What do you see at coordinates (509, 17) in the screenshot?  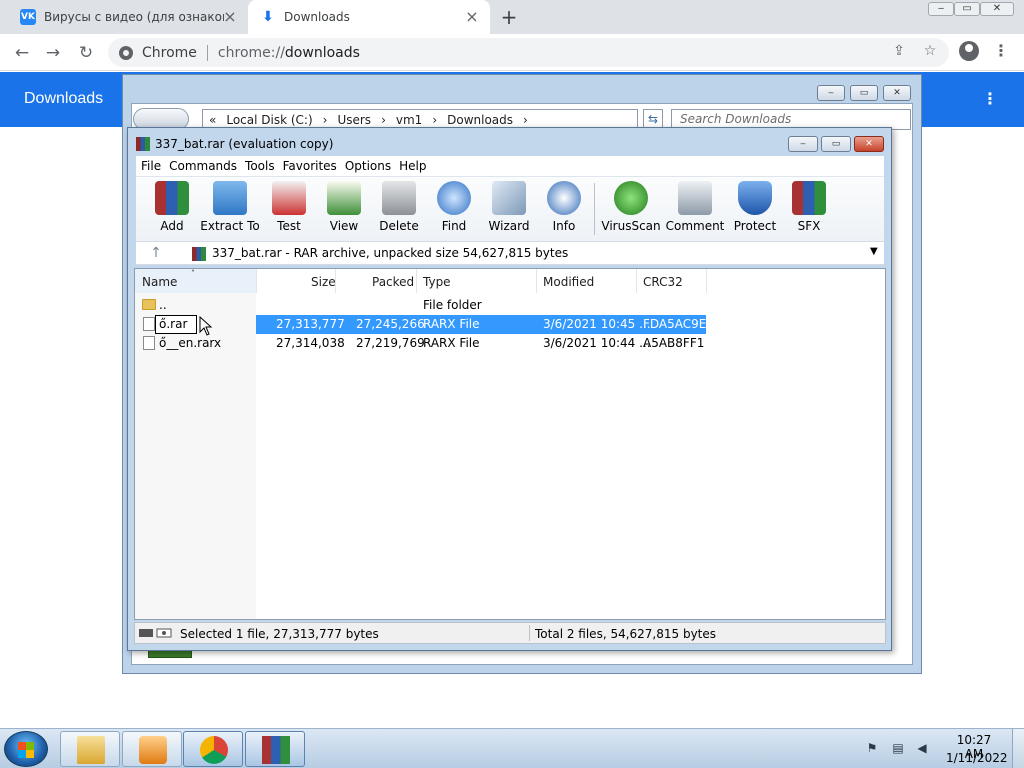 I see `new-tab-button: +` at bounding box center [509, 17].